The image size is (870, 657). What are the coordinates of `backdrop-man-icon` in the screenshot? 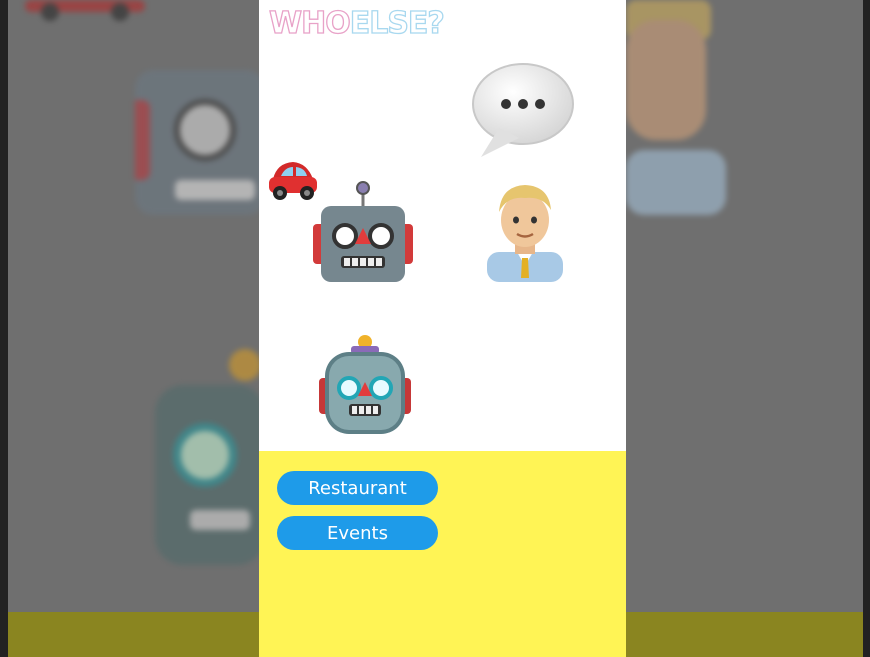 It's located at (676, 107).